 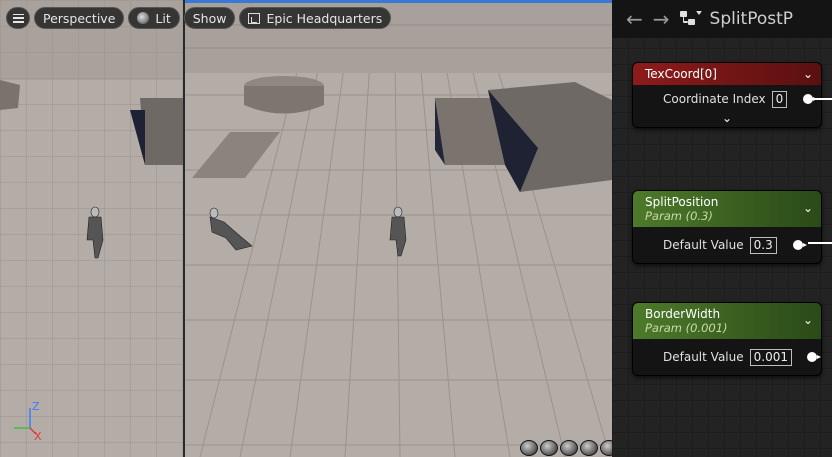 I want to click on preview-shapes-bar, so click(x=566, y=448).